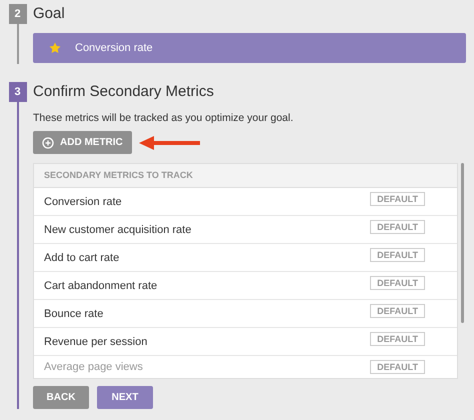 The image size is (474, 420). I want to click on metric-name: Revenue per session, so click(96, 342).